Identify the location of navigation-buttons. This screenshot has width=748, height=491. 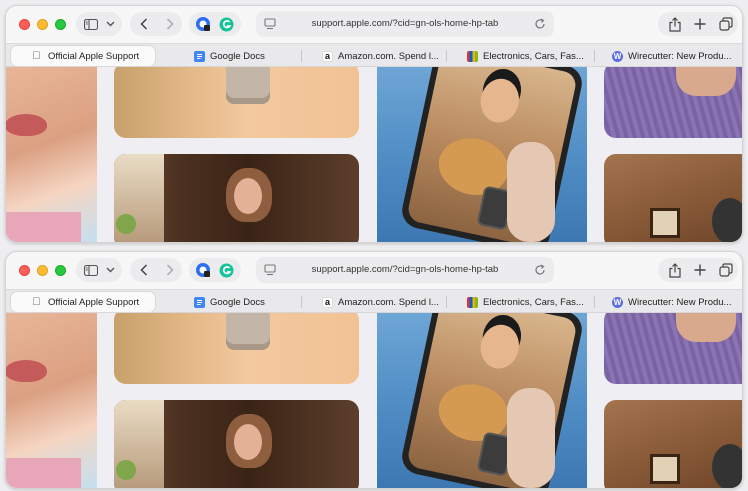
(156, 270).